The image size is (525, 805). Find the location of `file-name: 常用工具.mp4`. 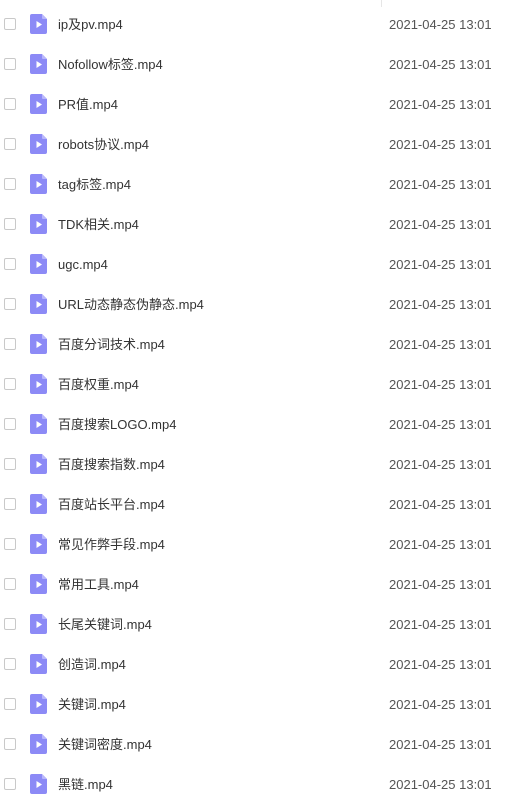

file-name: 常用工具.mp4 is located at coordinates (98, 585).